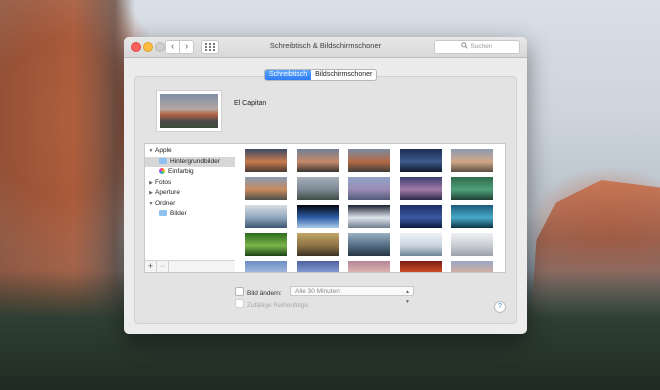  What do you see at coordinates (250, 103) in the screenshot?
I see `current-wallpaper-name: El Capitan` at bounding box center [250, 103].